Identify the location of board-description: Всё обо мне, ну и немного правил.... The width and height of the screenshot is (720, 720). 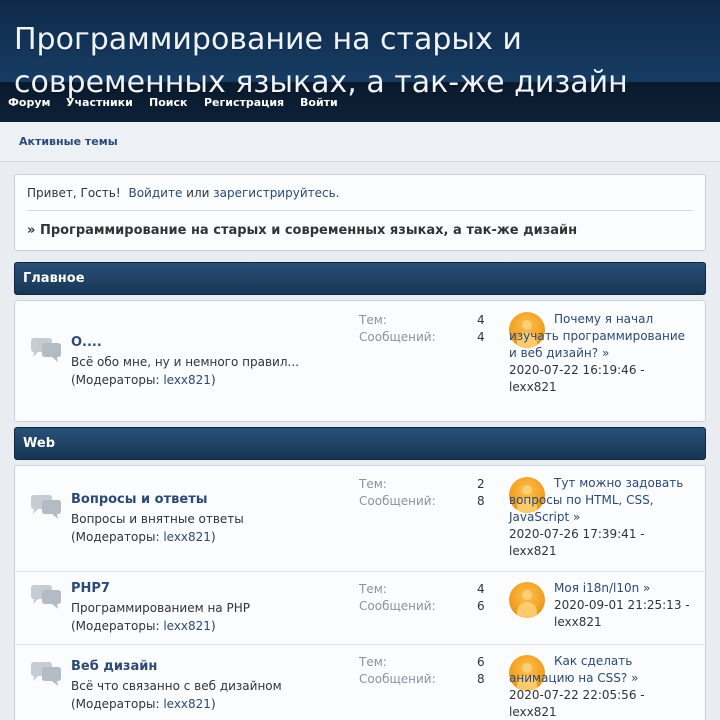
(185, 362).